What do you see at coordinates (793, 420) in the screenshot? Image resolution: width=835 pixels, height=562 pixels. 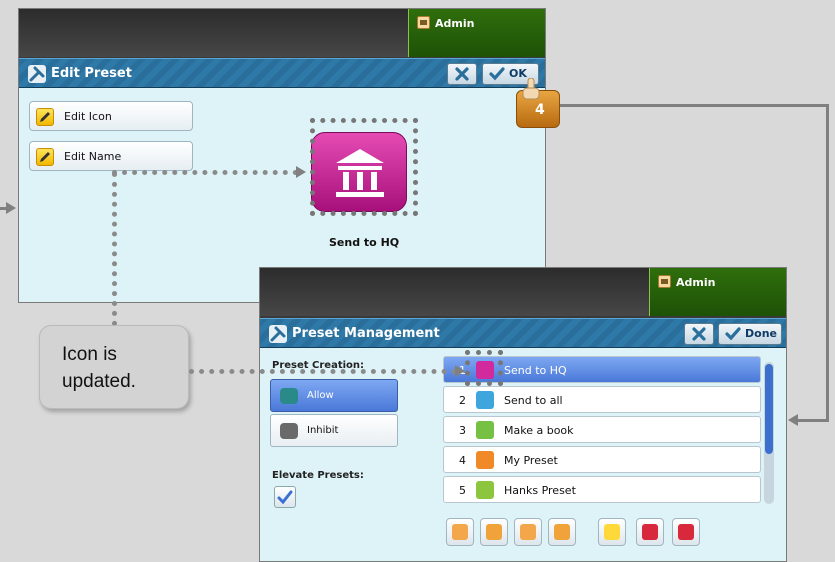 I see `arrowhead-left` at bounding box center [793, 420].